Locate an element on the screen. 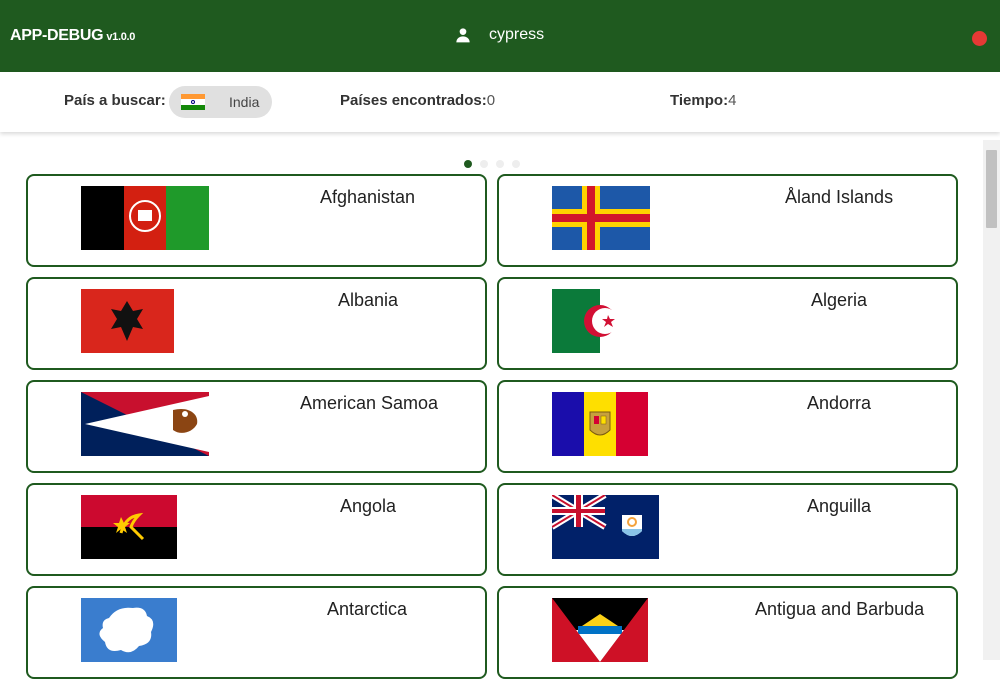 Image resolution: width=1000 pixels, height=679 pixels. angola-flag-icon is located at coordinates (129, 527).